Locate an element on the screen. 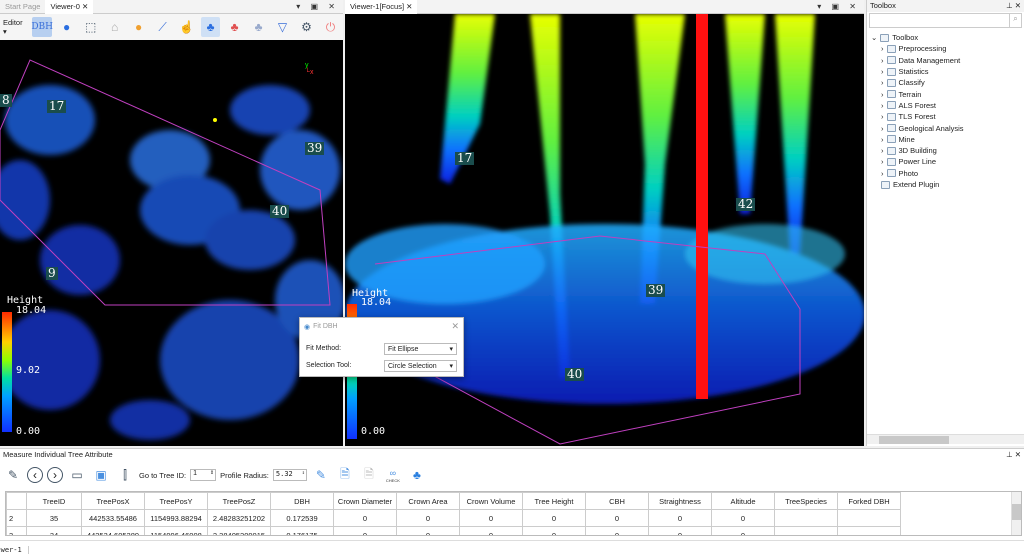 The image size is (1024, 560). tree-item-extend-plugin: Extend Plugin is located at coordinates (945, 184).